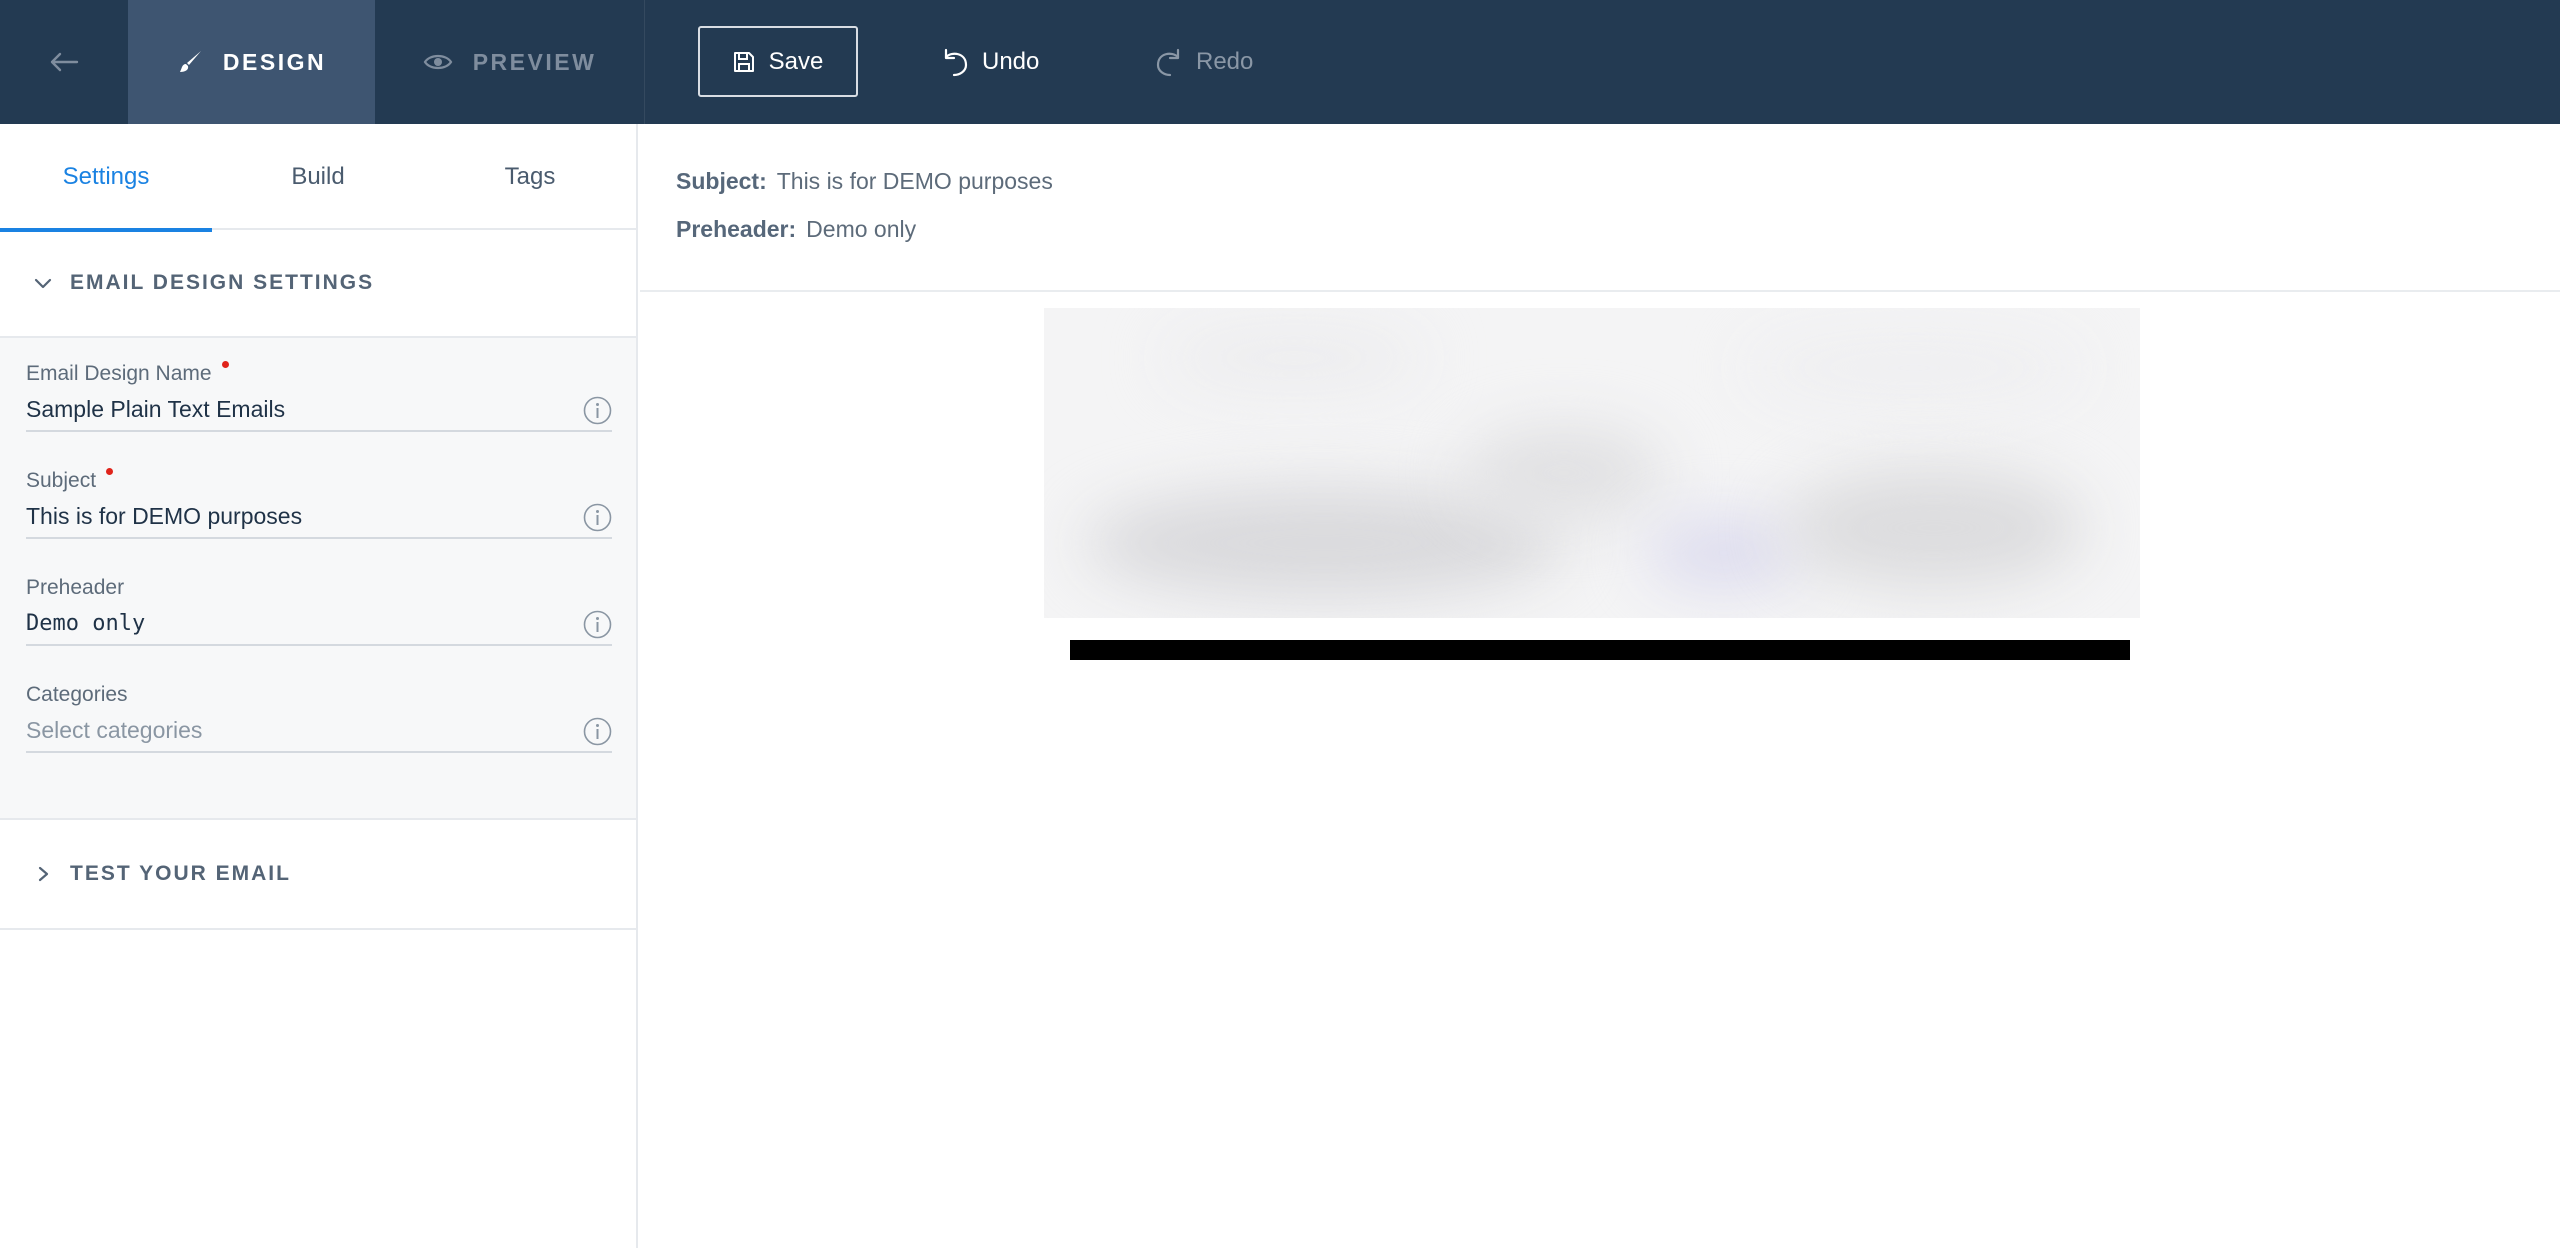 The width and height of the screenshot is (2560, 1248). I want to click on floppy-disk-icon, so click(743, 61).